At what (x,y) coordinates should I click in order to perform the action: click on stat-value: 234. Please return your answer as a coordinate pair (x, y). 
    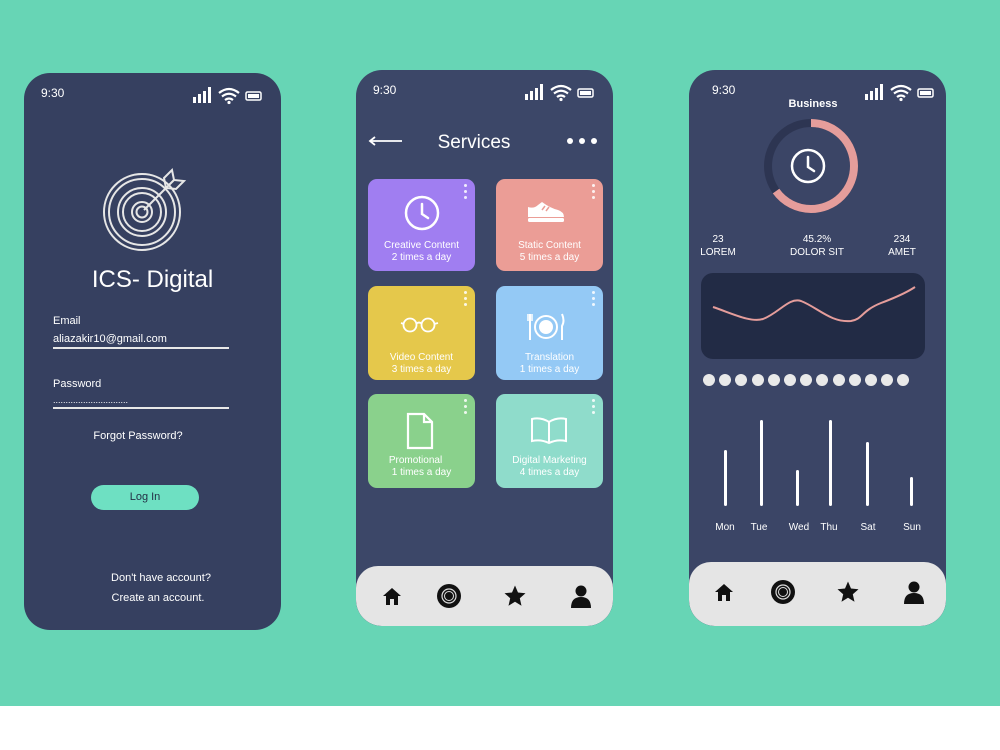
    Looking at the image, I should click on (902, 239).